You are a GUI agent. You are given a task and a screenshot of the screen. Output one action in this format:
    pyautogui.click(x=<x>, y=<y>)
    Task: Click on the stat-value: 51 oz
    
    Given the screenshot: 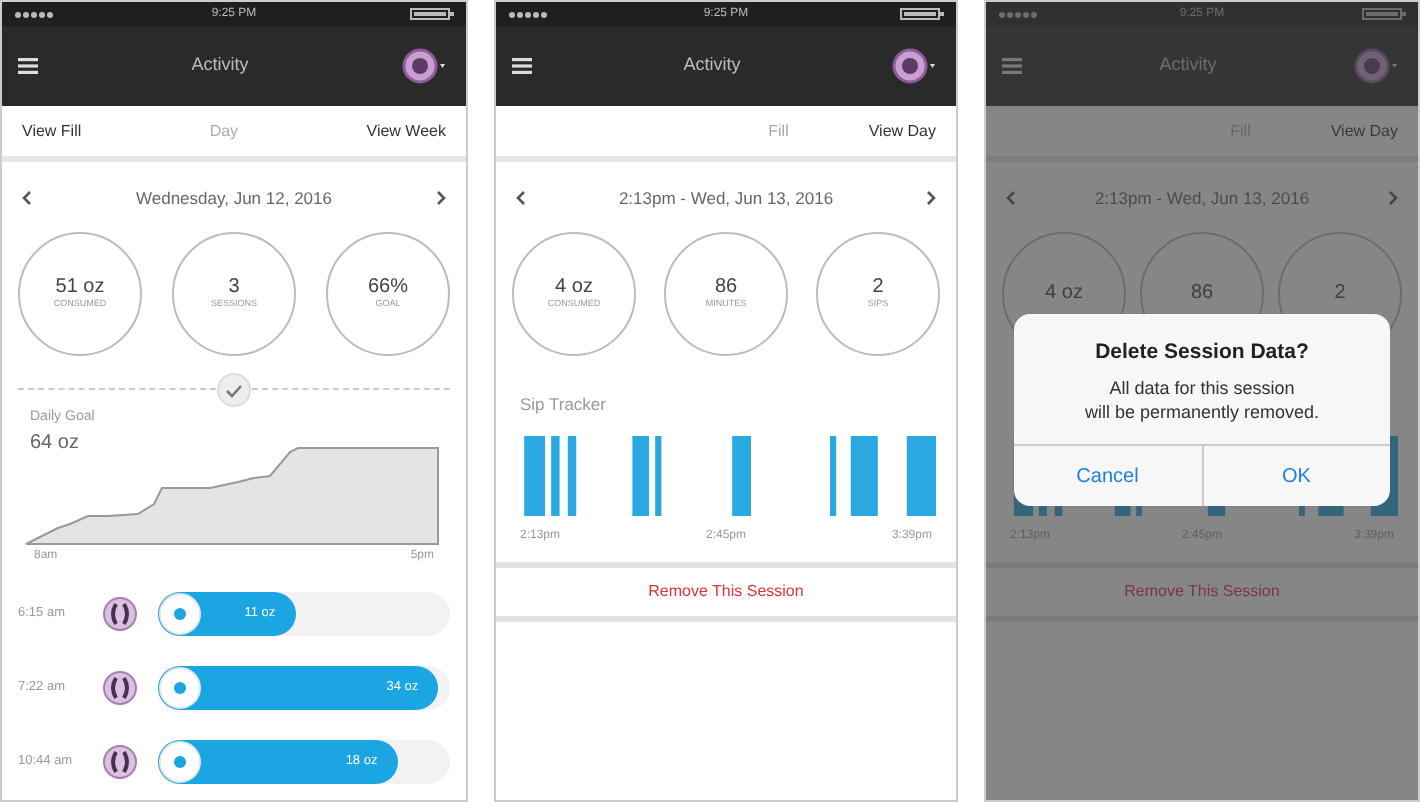 What is the action you would take?
    pyautogui.click(x=80, y=286)
    